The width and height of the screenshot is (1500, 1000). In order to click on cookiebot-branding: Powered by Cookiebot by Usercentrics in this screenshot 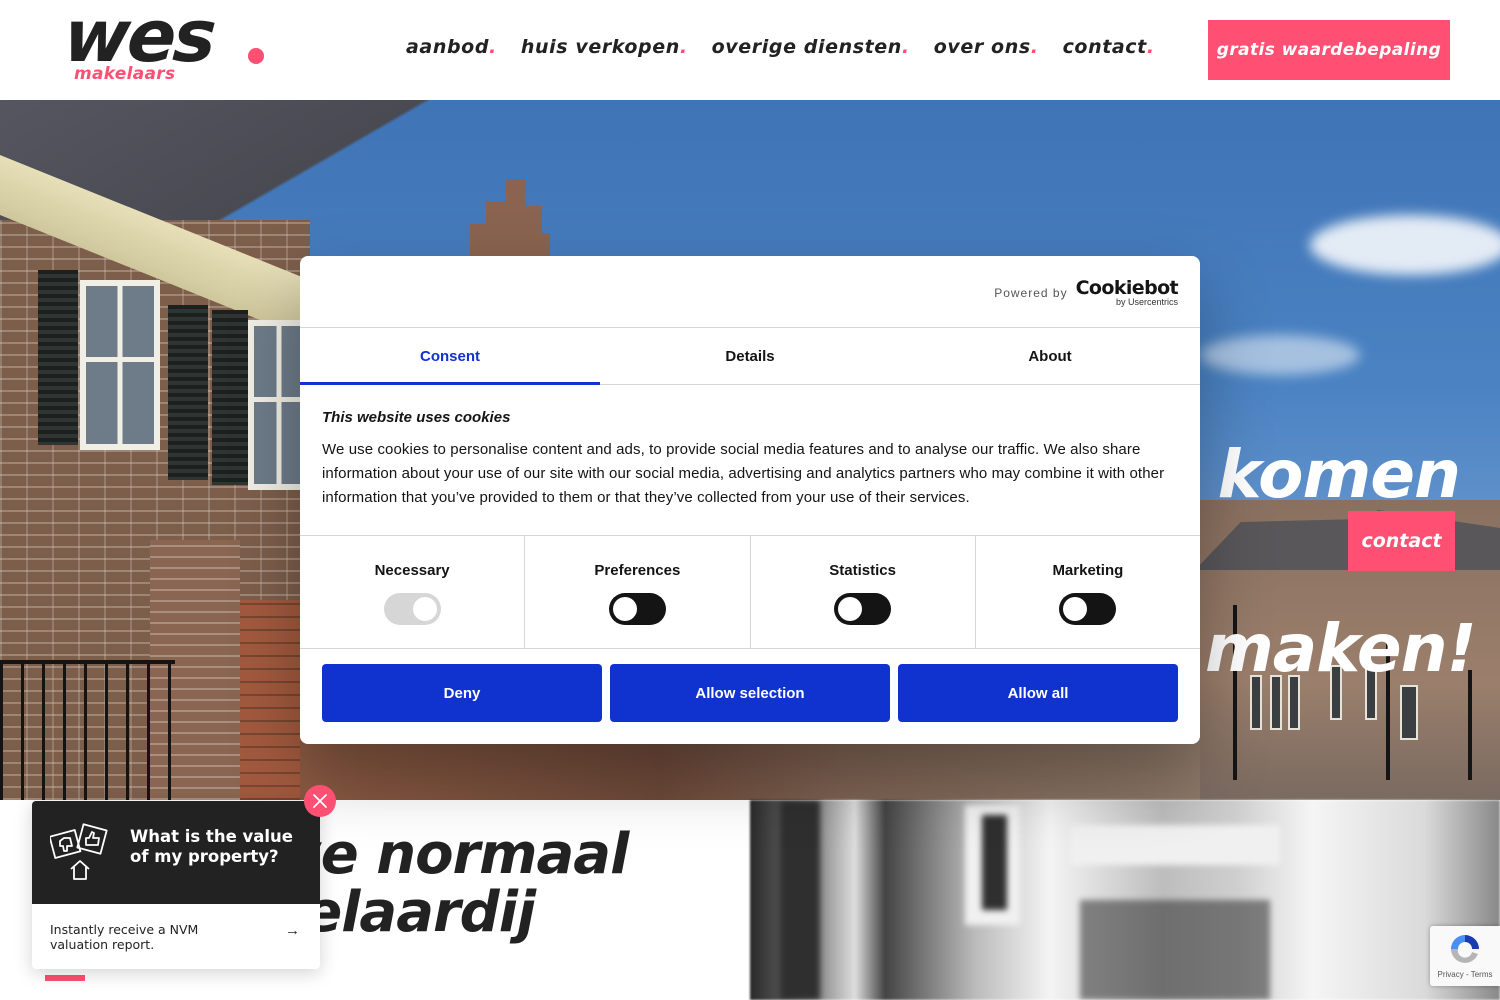, I will do `click(1086, 292)`.